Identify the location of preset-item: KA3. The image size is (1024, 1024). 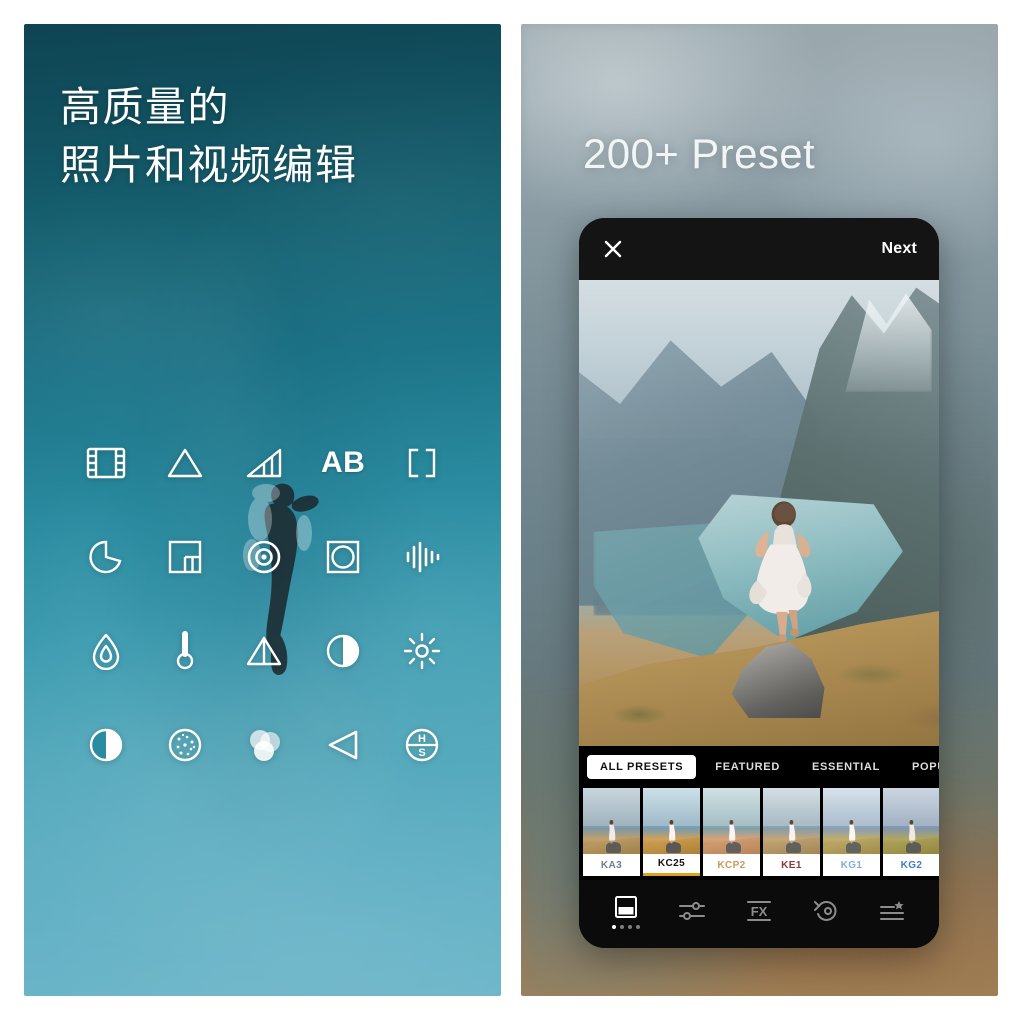
(611, 832).